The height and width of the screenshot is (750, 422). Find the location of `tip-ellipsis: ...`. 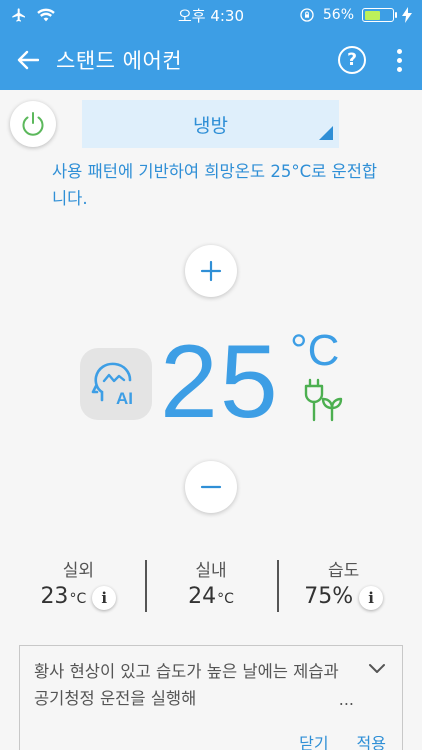

tip-ellipsis: ... is located at coordinates (346, 699).